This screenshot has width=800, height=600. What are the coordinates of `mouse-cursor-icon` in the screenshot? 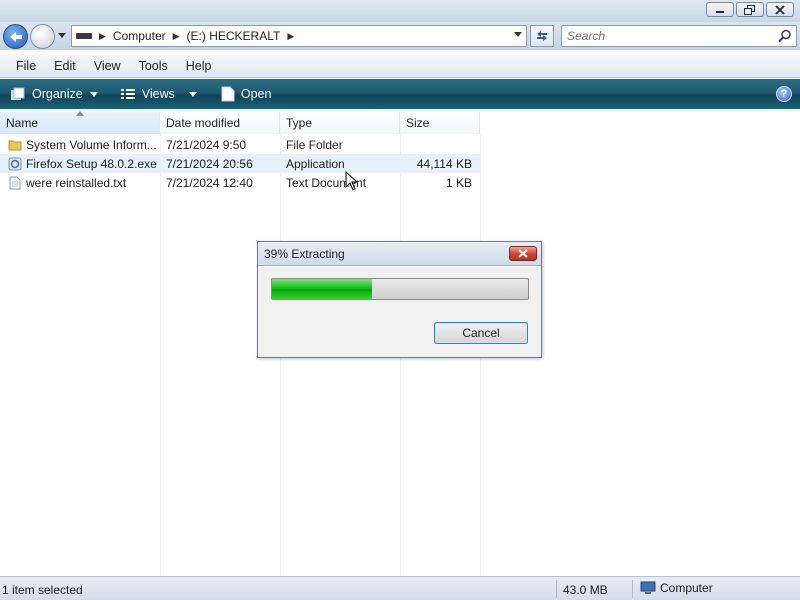 It's located at (352, 181).